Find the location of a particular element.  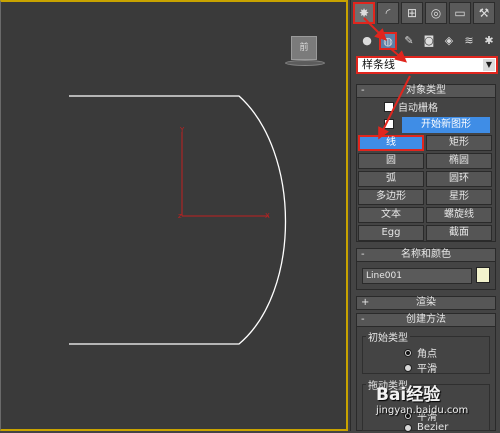

command-panel-tabs: ✸ ◜ ⊞ ◎ ▭ ⚒ is located at coordinates (426, 13).